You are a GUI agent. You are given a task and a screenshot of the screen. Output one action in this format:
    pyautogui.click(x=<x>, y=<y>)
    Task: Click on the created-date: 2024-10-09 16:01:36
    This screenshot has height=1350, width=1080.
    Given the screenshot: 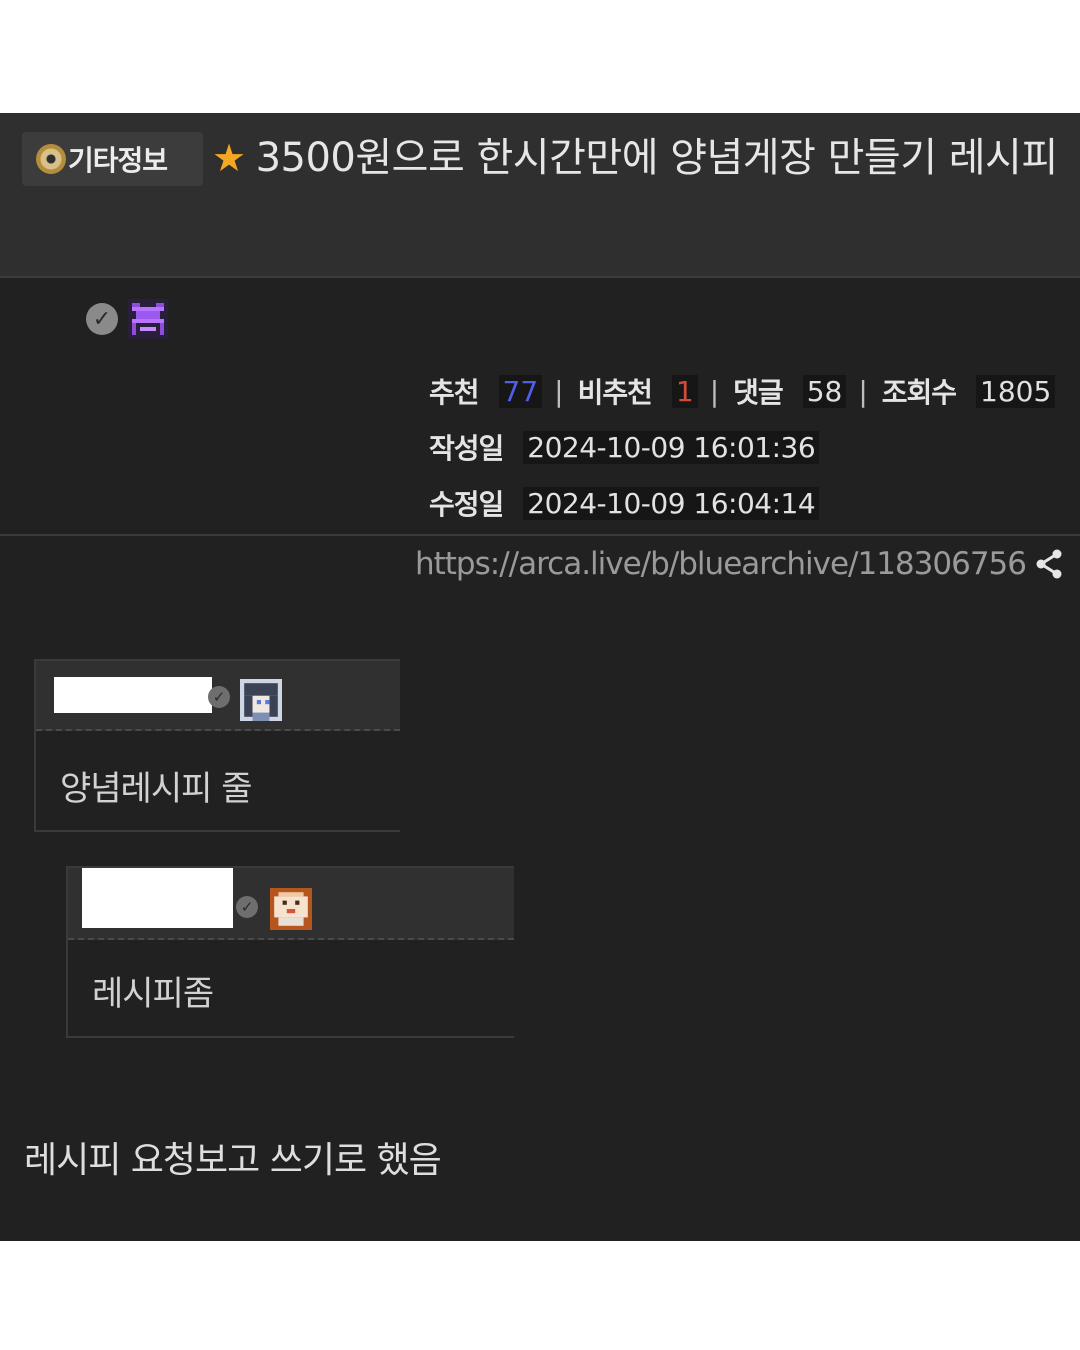 What is the action you would take?
    pyautogui.click(x=671, y=447)
    